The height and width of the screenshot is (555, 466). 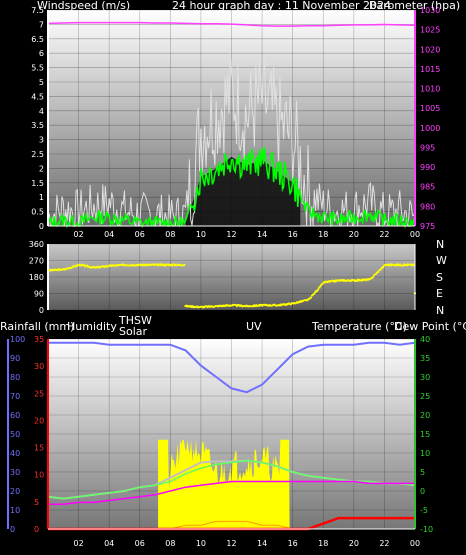 What do you see at coordinates (39, 294) in the screenshot?
I see `mid-y-tick: 90` at bounding box center [39, 294].